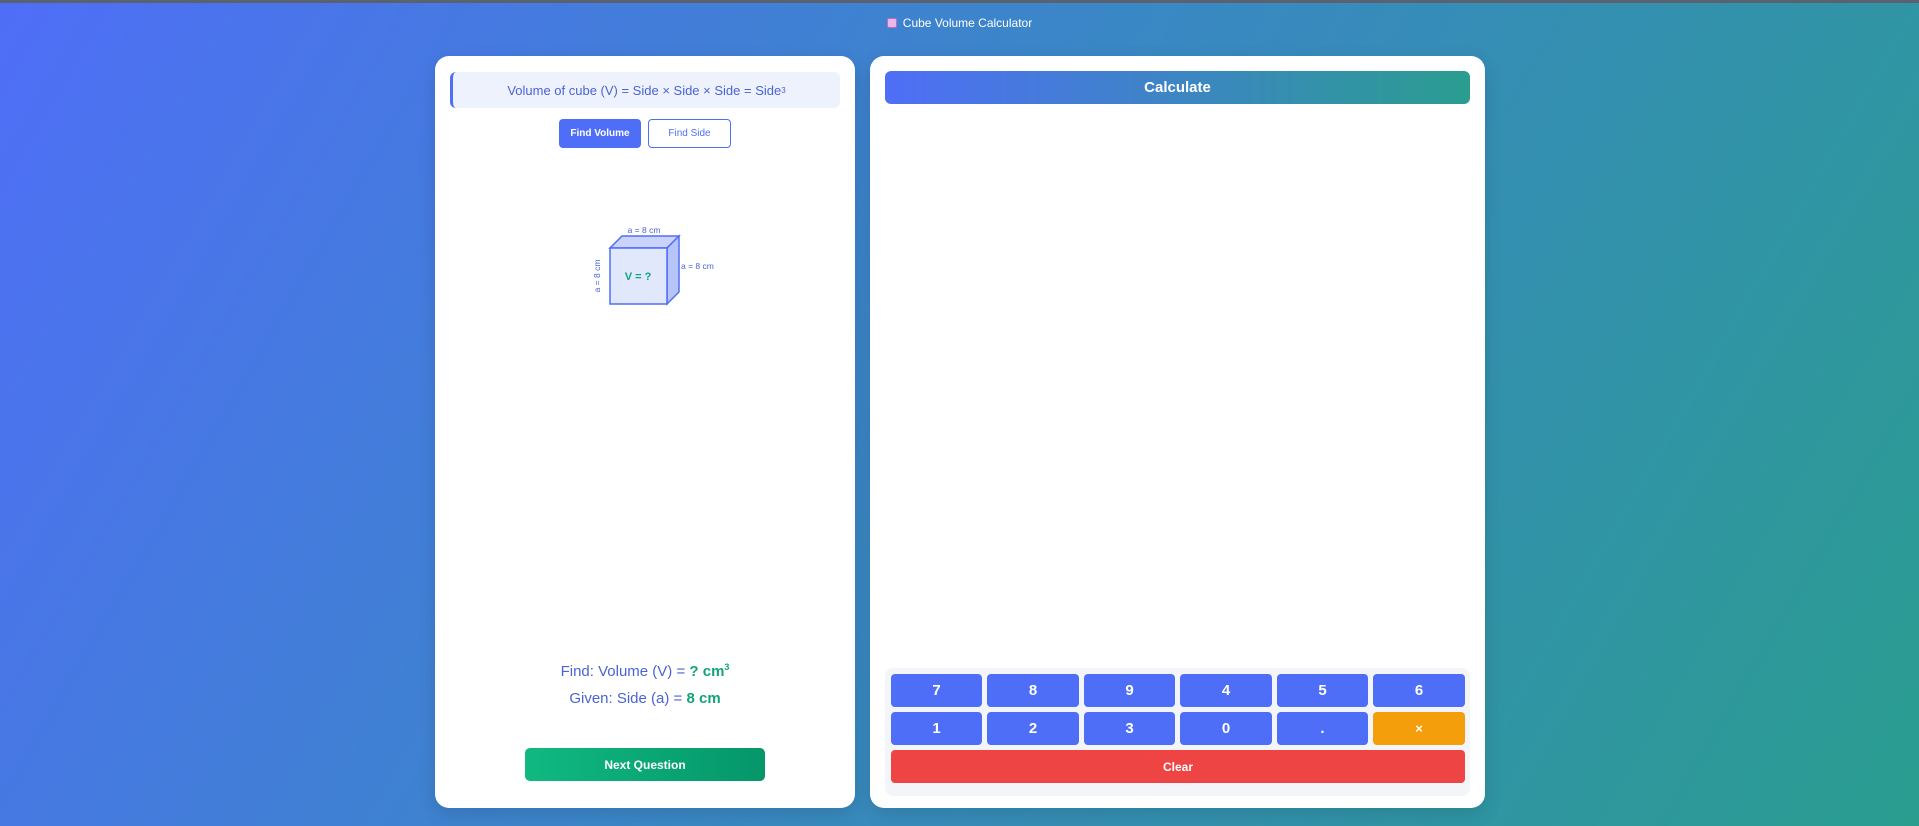 This screenshot has height=826, width=1919. Describe the element at coordinates (653, 265) in the screenshot. I see `cube-diagram: a = 8 cm a = 8 cm a = 8 cm V = ?` at that location.